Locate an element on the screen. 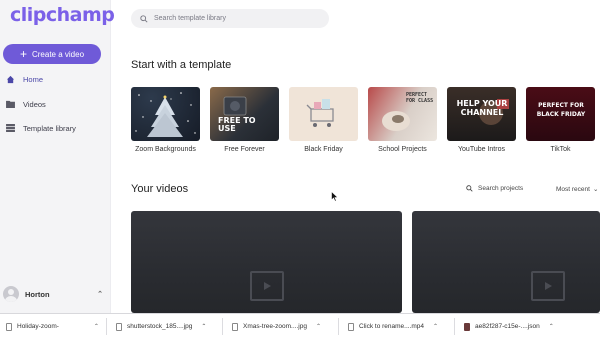  template-thumb-text: HELP YOUR CHANNEL is located at coordinates (482, 108).